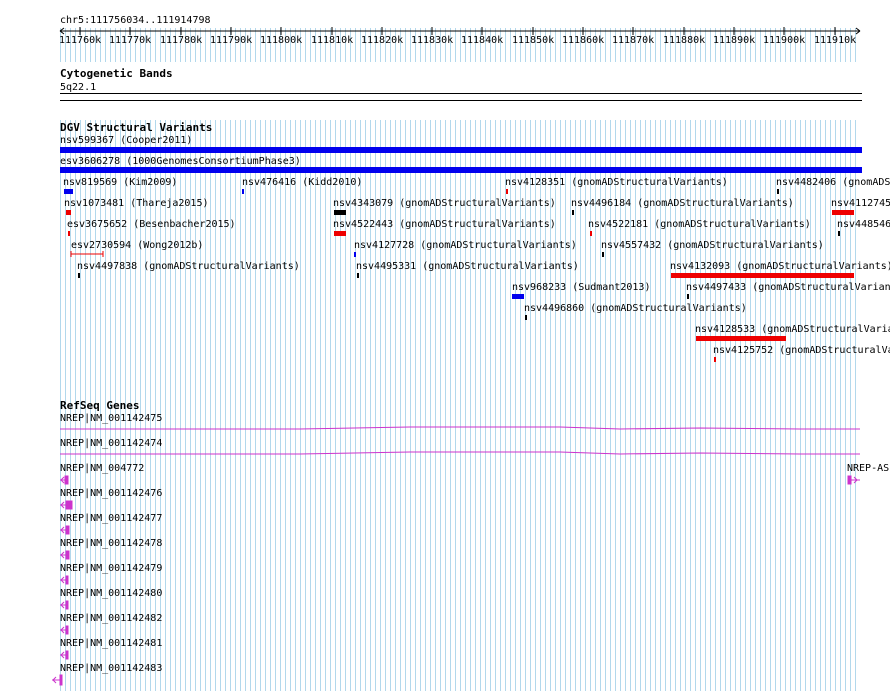 The image size is (890, 691). What do you see at coordinates (533, 40) in the screenshot?
I see `ruler-tick-label: 111850k` at bounding box center [533, 40].